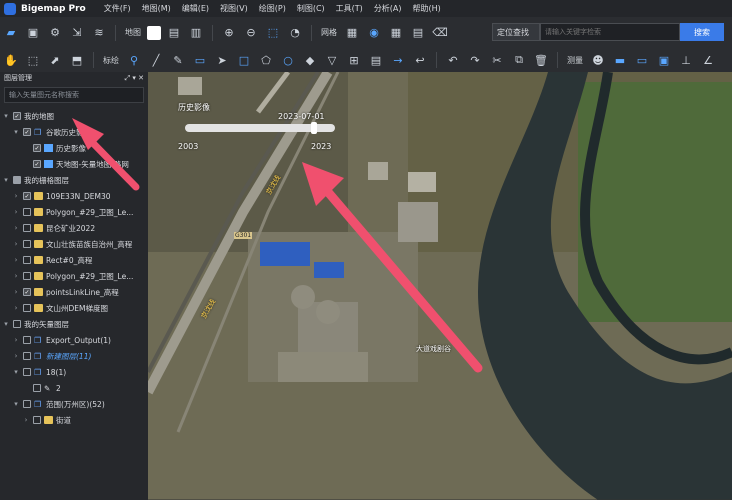 The height and width of the screenshot is (500, 732). Describe the element at coordinates (74, 132) in the screenshot. I see `tree-item-google-history: ▾ ✓ ❒ 谷歌历史影像` at that location.